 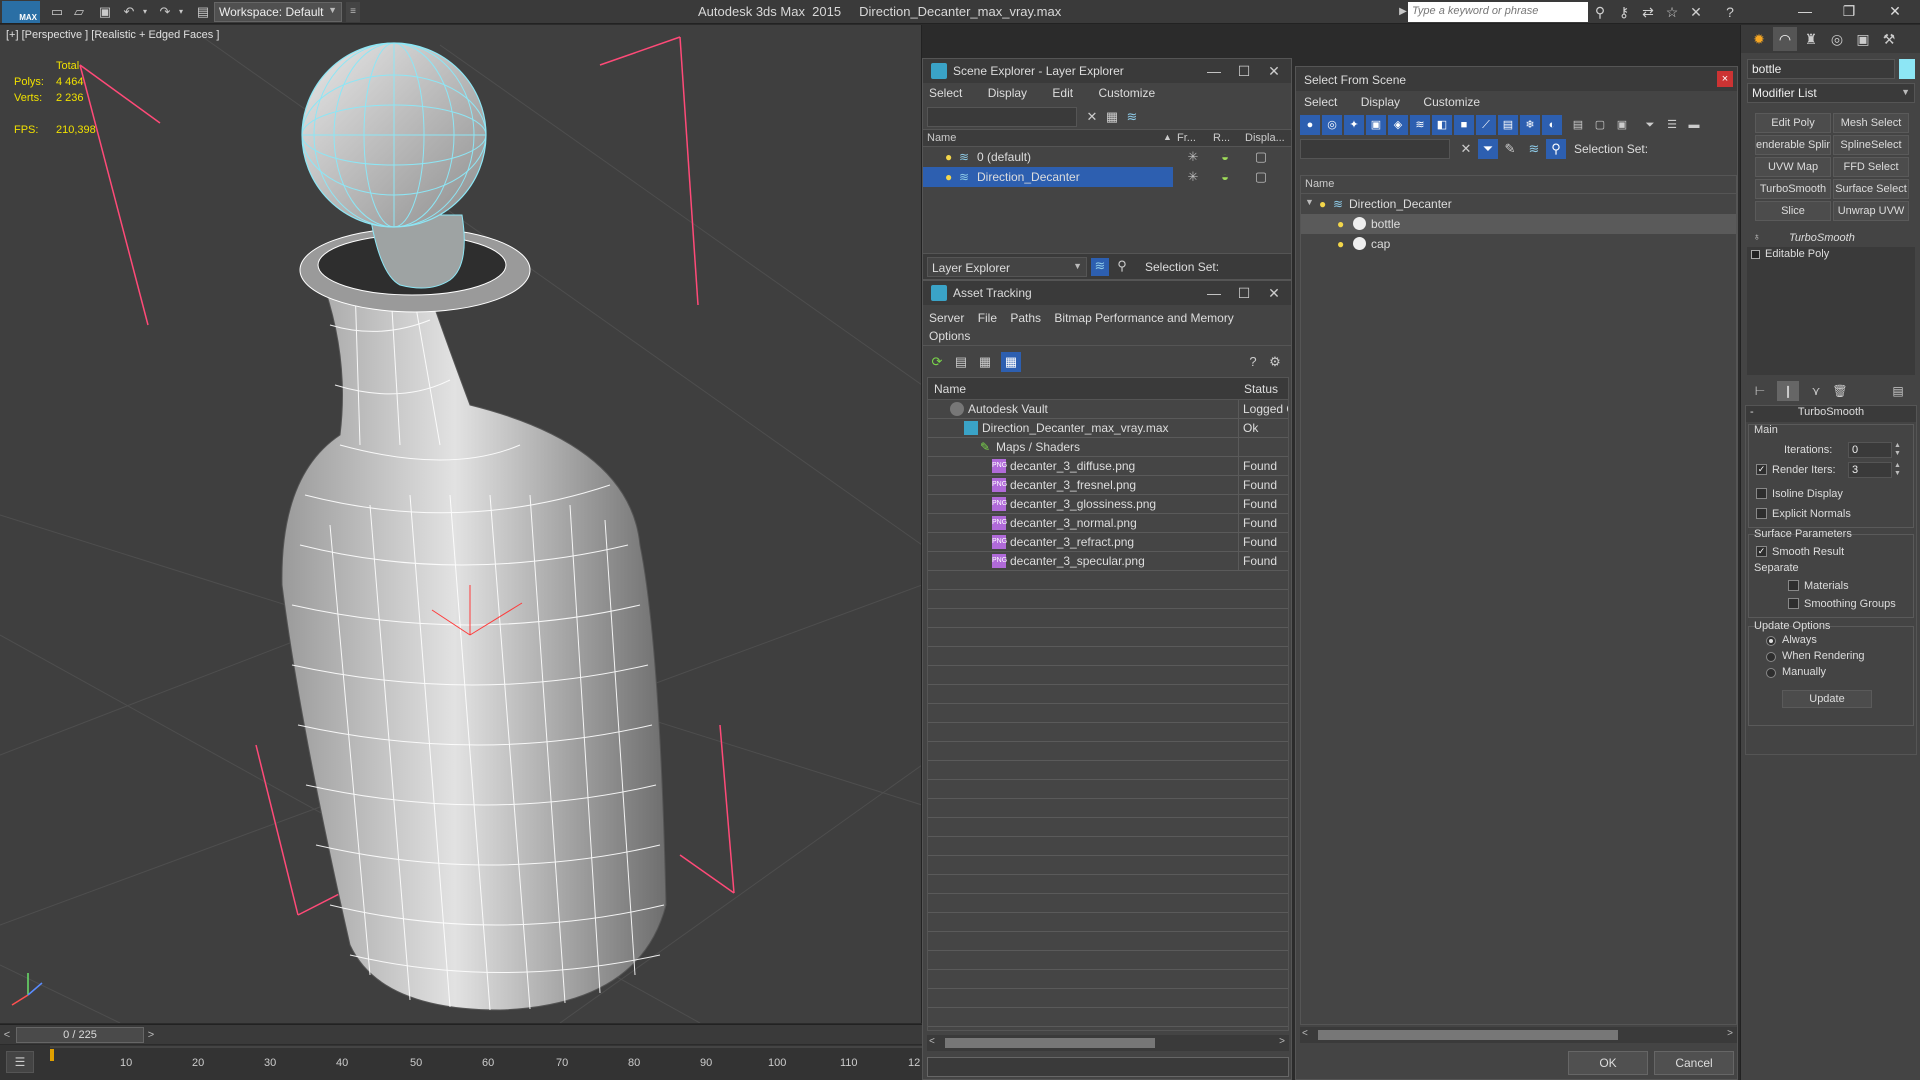 What do you see at coordinates (1771, 673) in the screenshot?
I see `manually-radio` at bounding box center [1771, 673].